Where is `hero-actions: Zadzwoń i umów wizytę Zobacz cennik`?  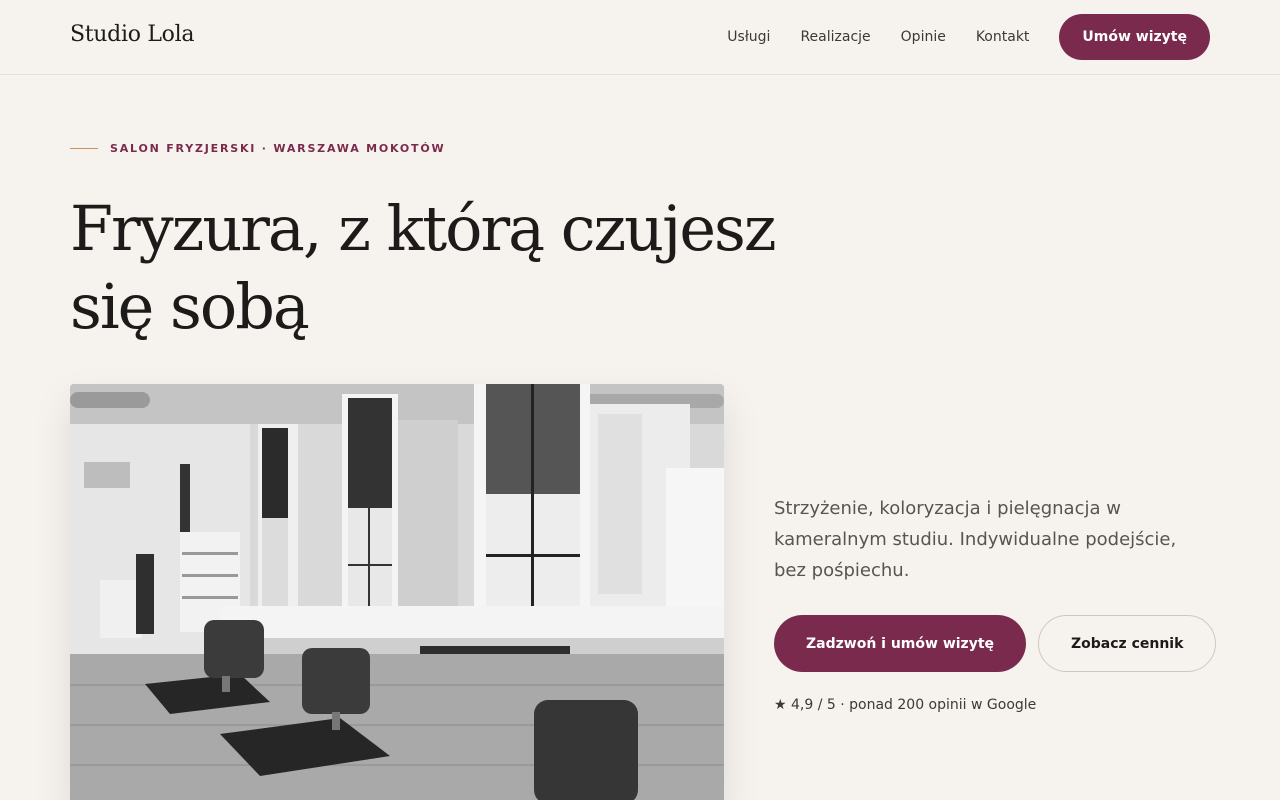 hero-actions: Zadzwoń i umów wizytę Zobacz cennik is located at coordinates (995, 643).